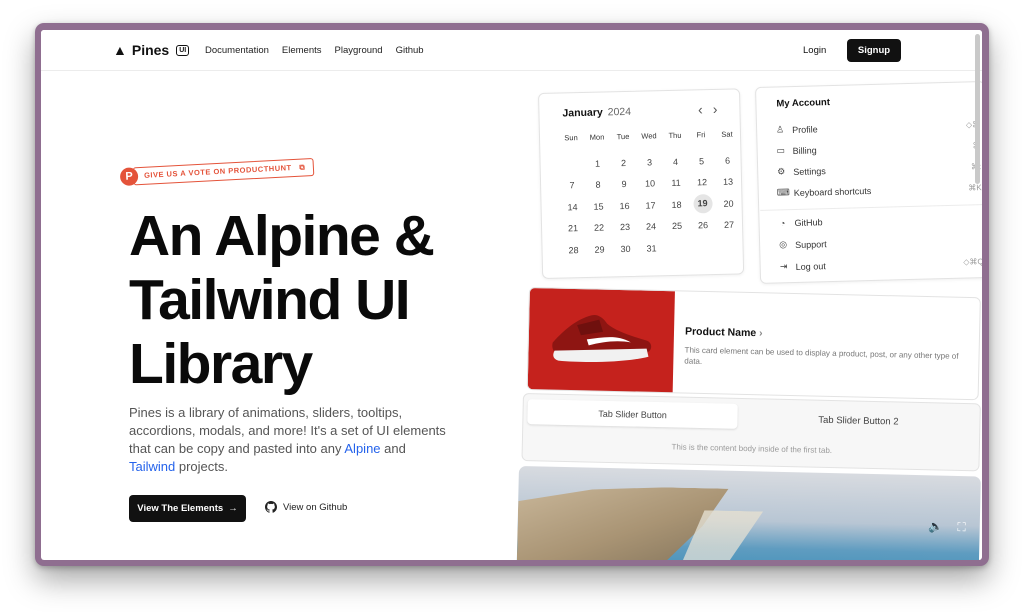 The width and height of the screenshot is (1024, 612). I want to click on menu-item-support: ◎ Support, so click(880, 242).